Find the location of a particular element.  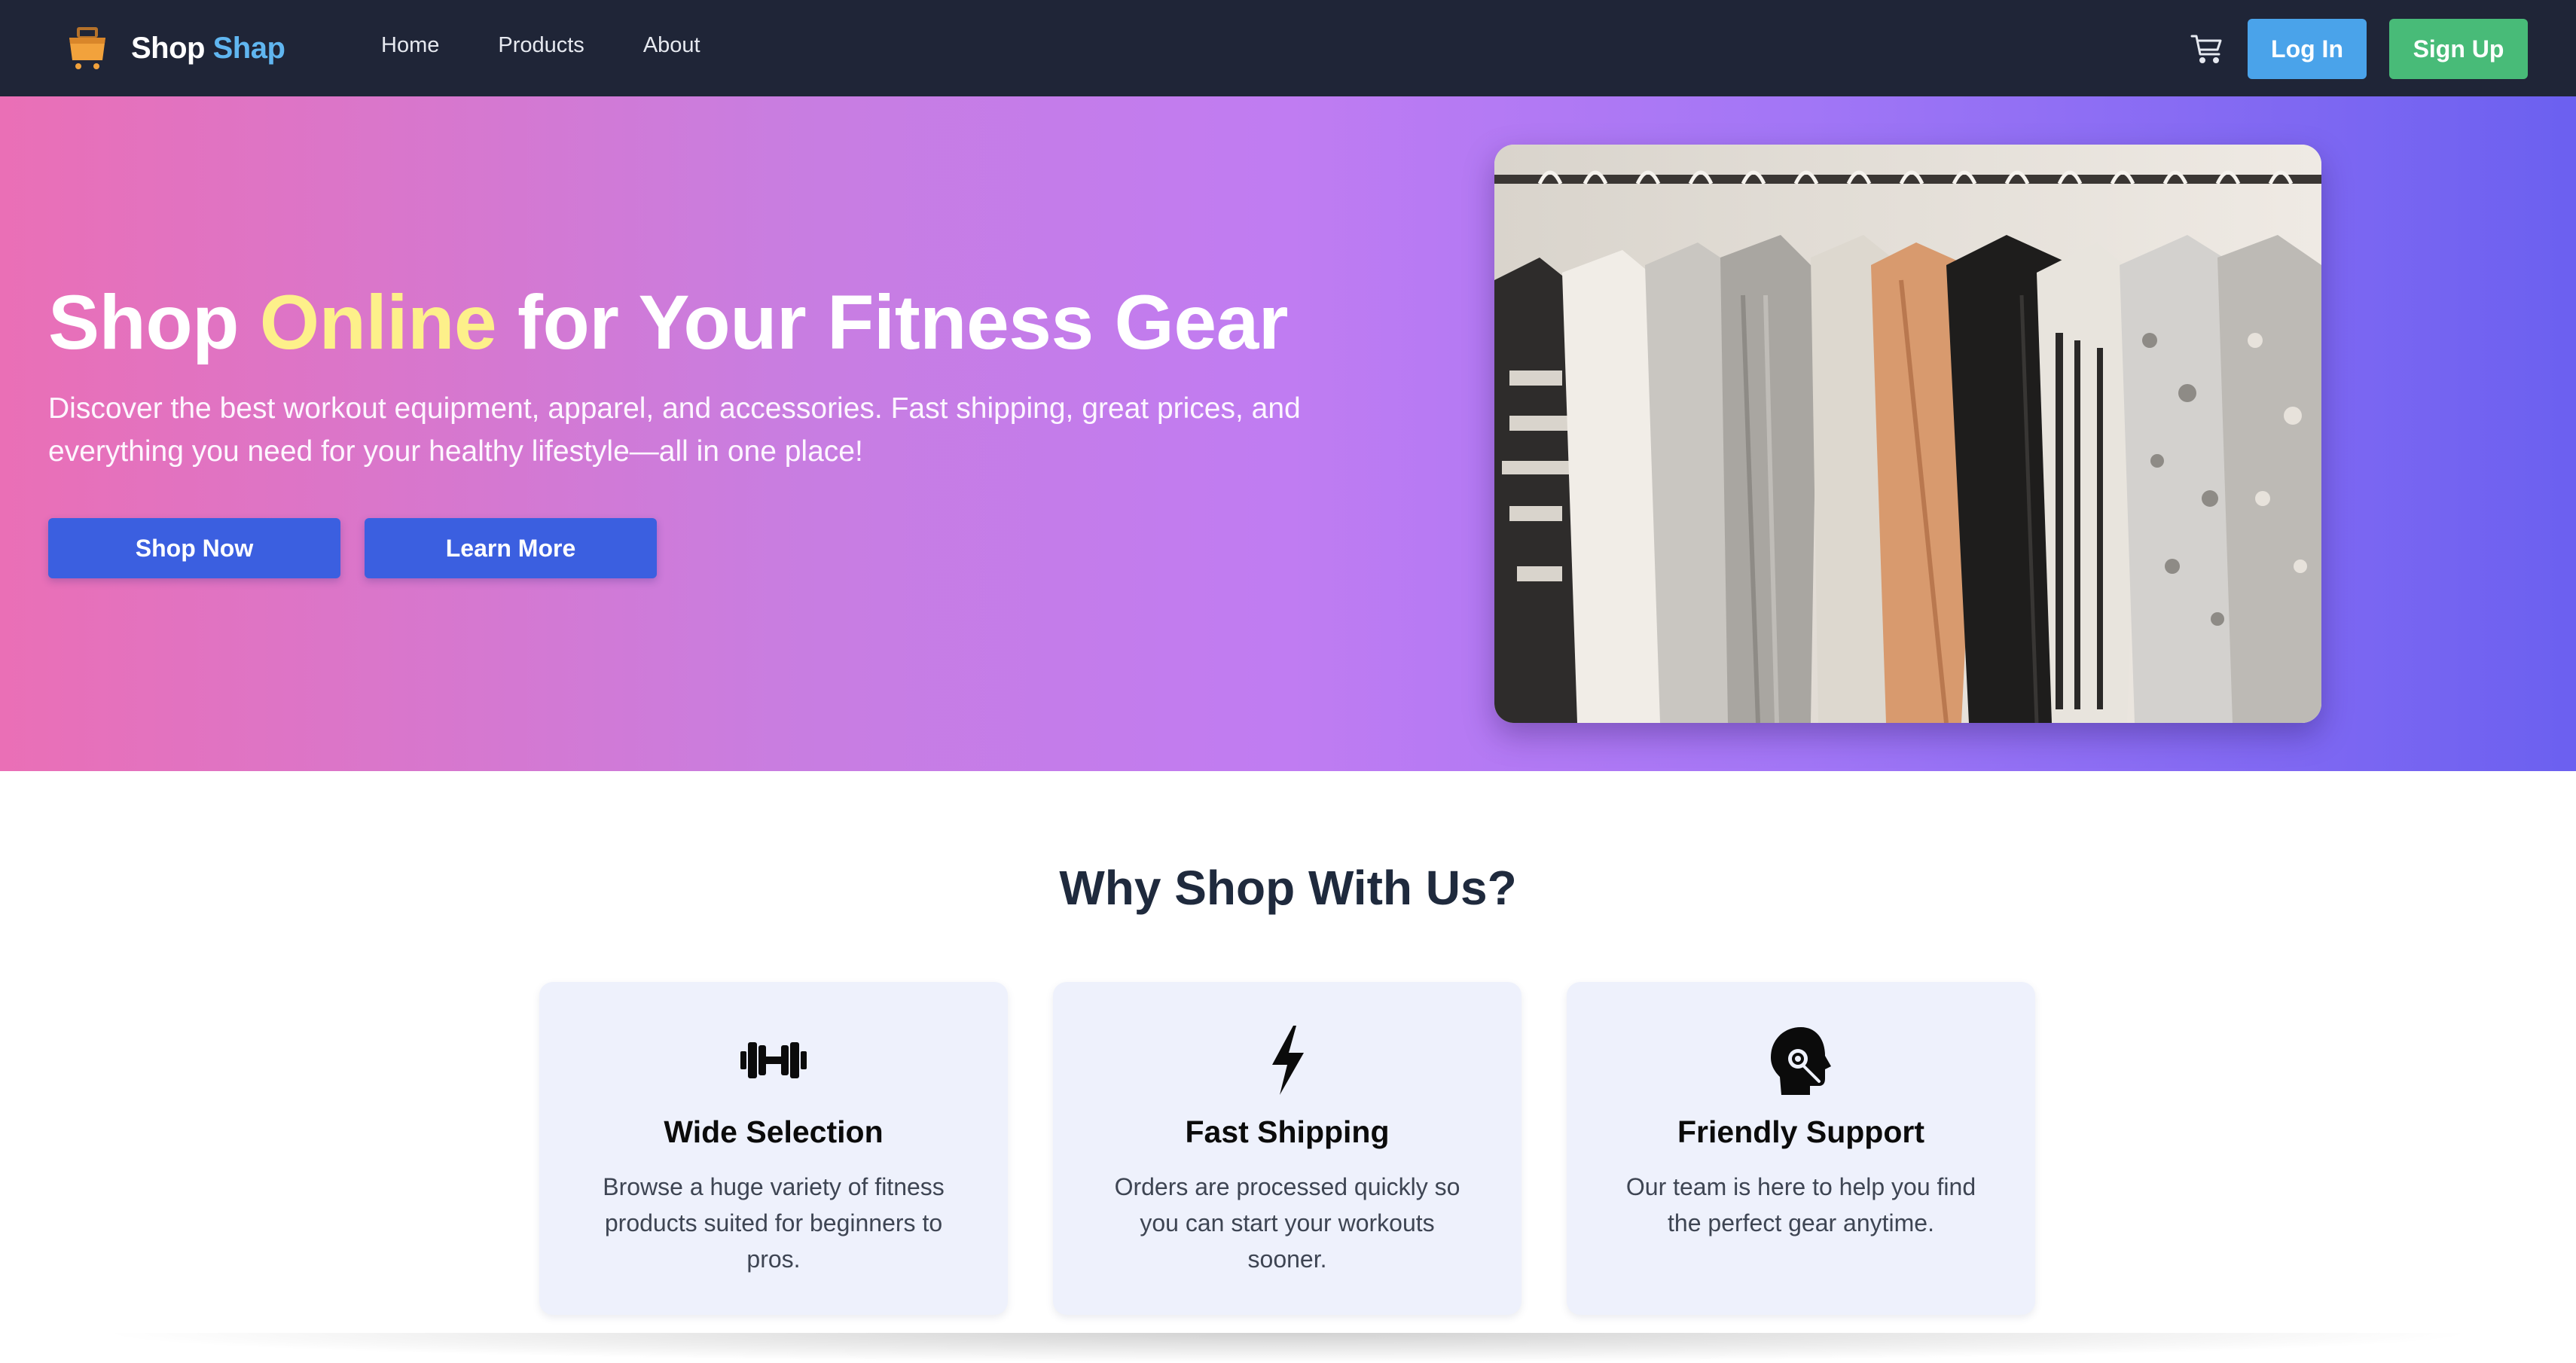

clothing-rack-illustration is located at coordinates (1907, 434).